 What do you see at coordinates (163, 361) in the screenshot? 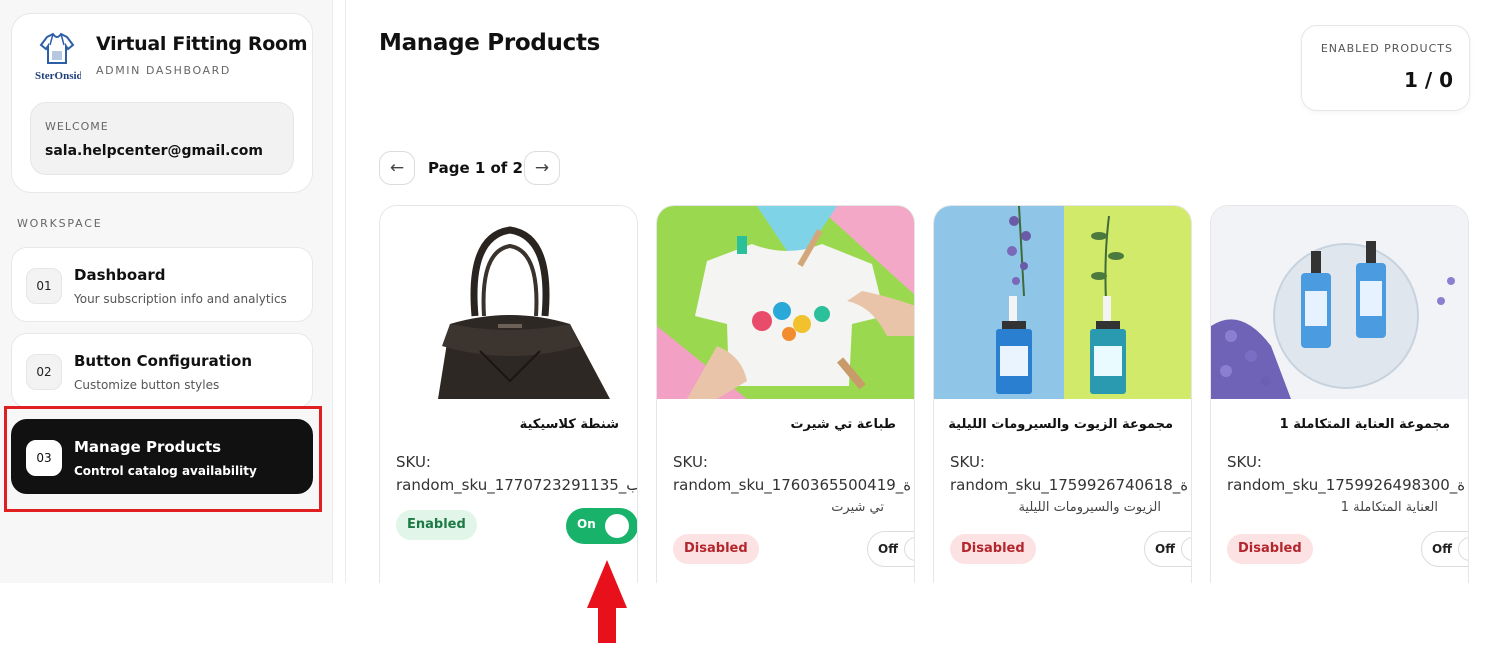
I see `nav-title: Button Configuration` at bounding box center [163, 361].